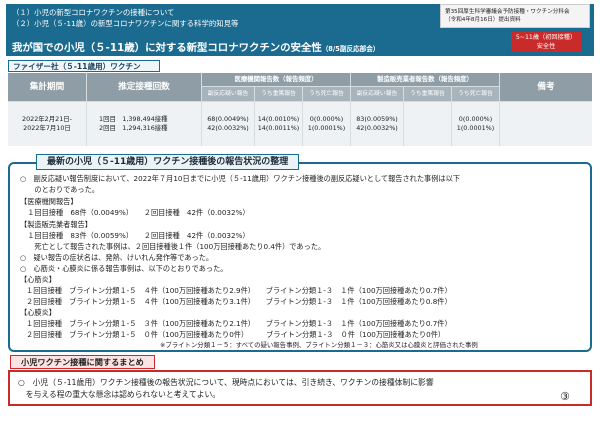  Describe the element at coordinates (546, 42) in the screenshot. I see `age-tag: 5~11歳（初回接種） 安全性` at that location.